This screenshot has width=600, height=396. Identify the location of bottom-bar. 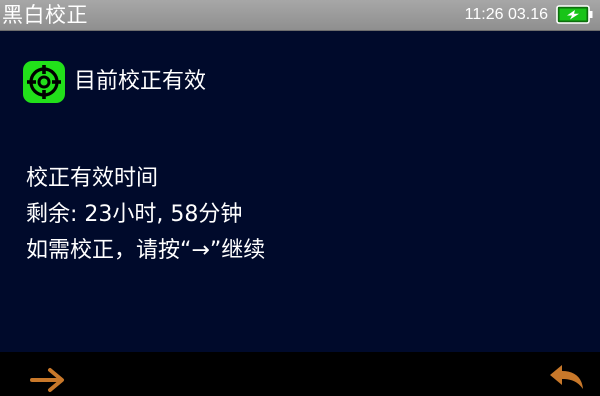
(300, 374).